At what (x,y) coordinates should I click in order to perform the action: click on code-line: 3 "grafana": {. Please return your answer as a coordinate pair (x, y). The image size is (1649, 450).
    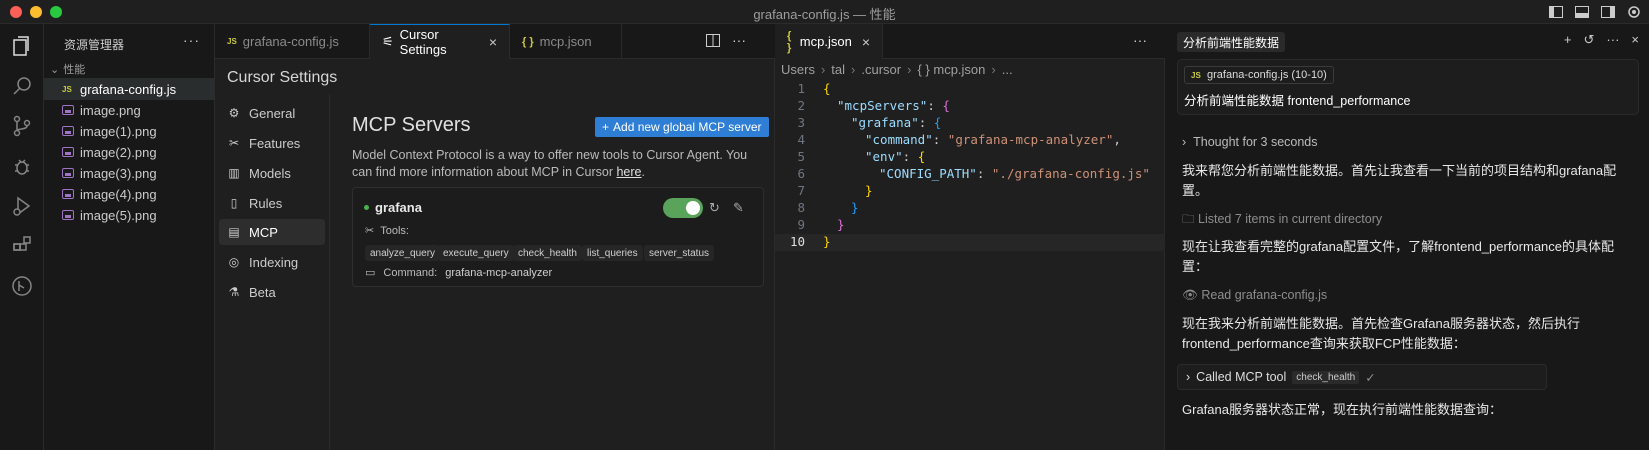
    Looking at the image, I should click on (970, 123).